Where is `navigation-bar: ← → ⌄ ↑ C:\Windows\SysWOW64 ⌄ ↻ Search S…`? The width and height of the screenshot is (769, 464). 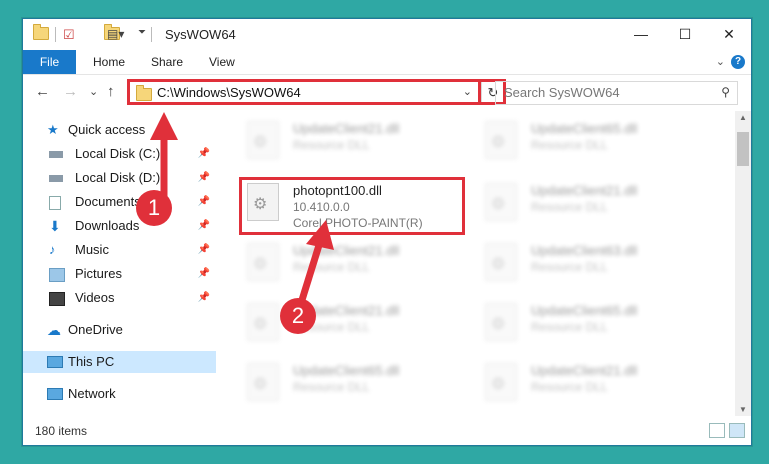
navigation-bar: ← → ⌄ ↑ C:\Windows\SysWOW64 ⌄ ↻ Search S… is located at coordinates (387, 93).